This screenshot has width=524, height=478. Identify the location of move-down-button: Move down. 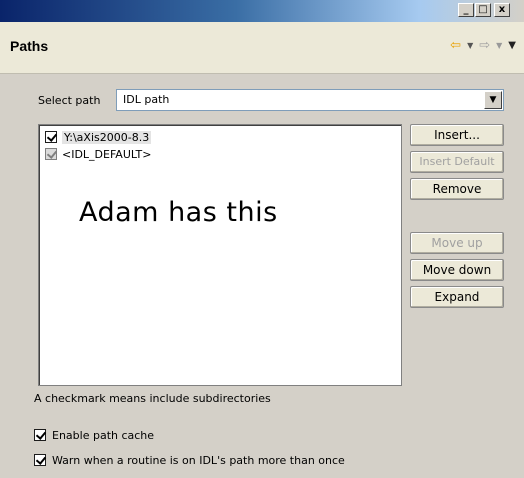
(457, 270).